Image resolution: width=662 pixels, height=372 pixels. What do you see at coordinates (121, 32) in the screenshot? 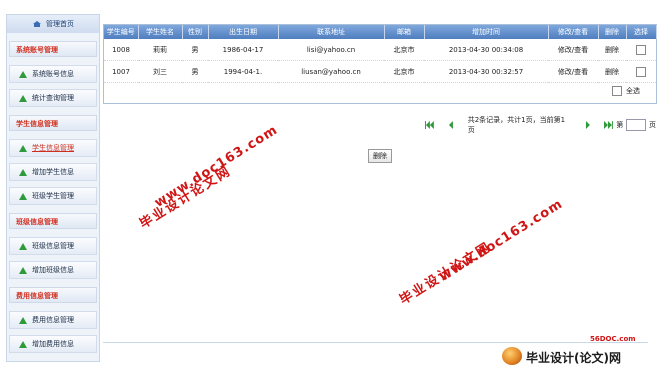
I see `col-header: 学生编号` at bounding box center [121, 32].